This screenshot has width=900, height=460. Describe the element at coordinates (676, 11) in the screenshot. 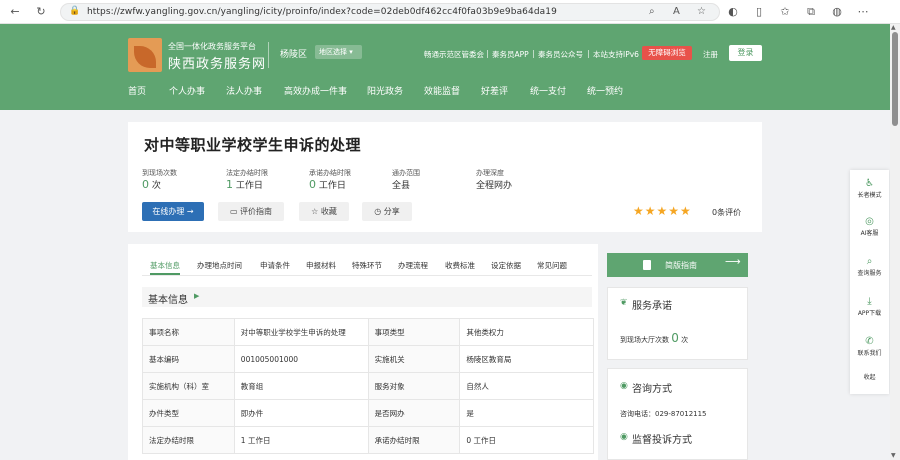

I see `read-aloud-icon: A` at that location.